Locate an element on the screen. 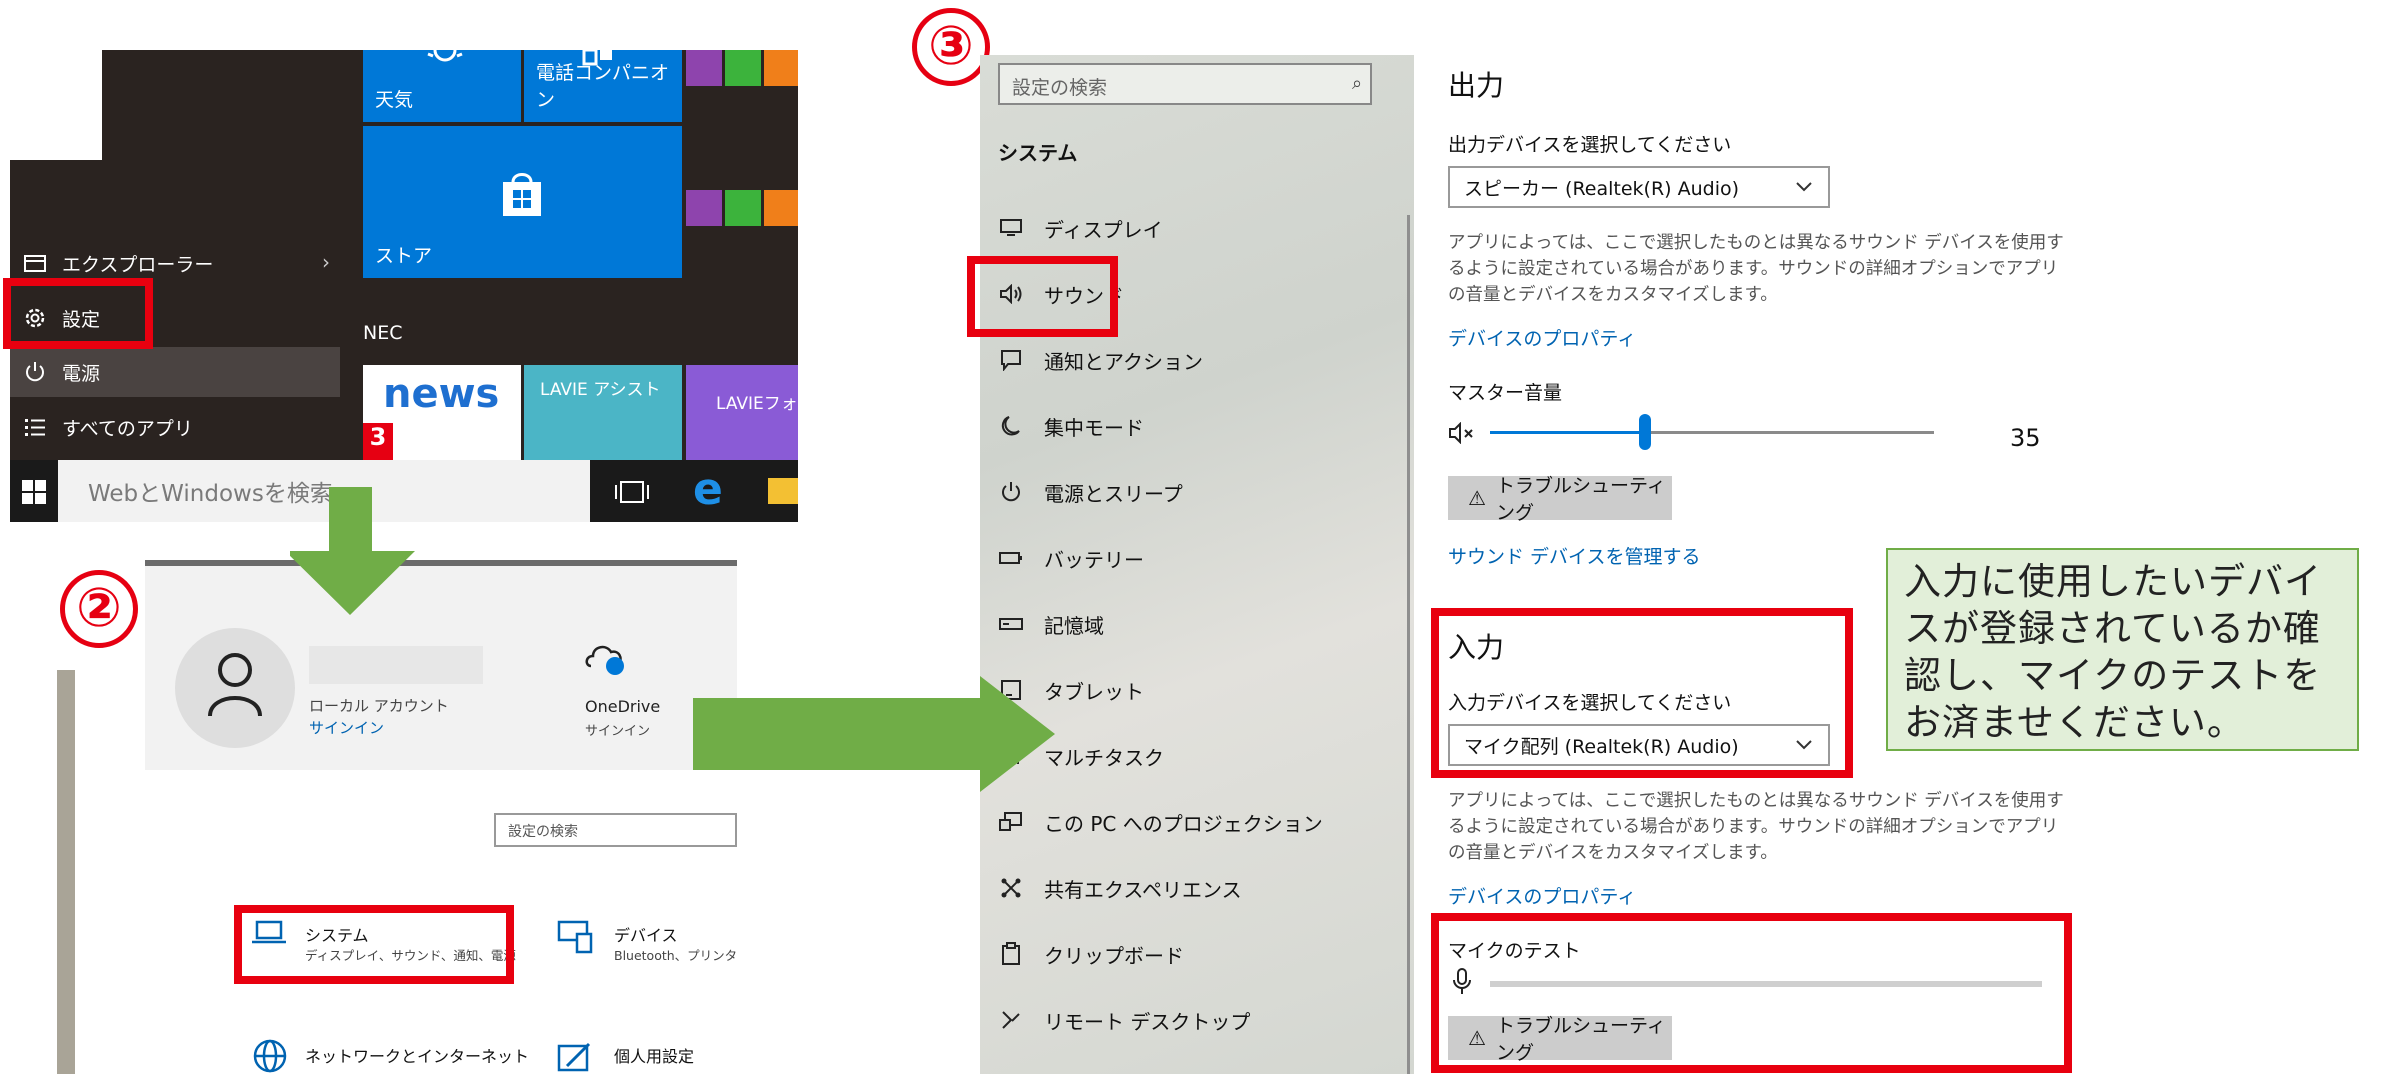 The width and height of the screenshot is (2407, 1074). edge-icon: e is located at coordinates (708, 490).